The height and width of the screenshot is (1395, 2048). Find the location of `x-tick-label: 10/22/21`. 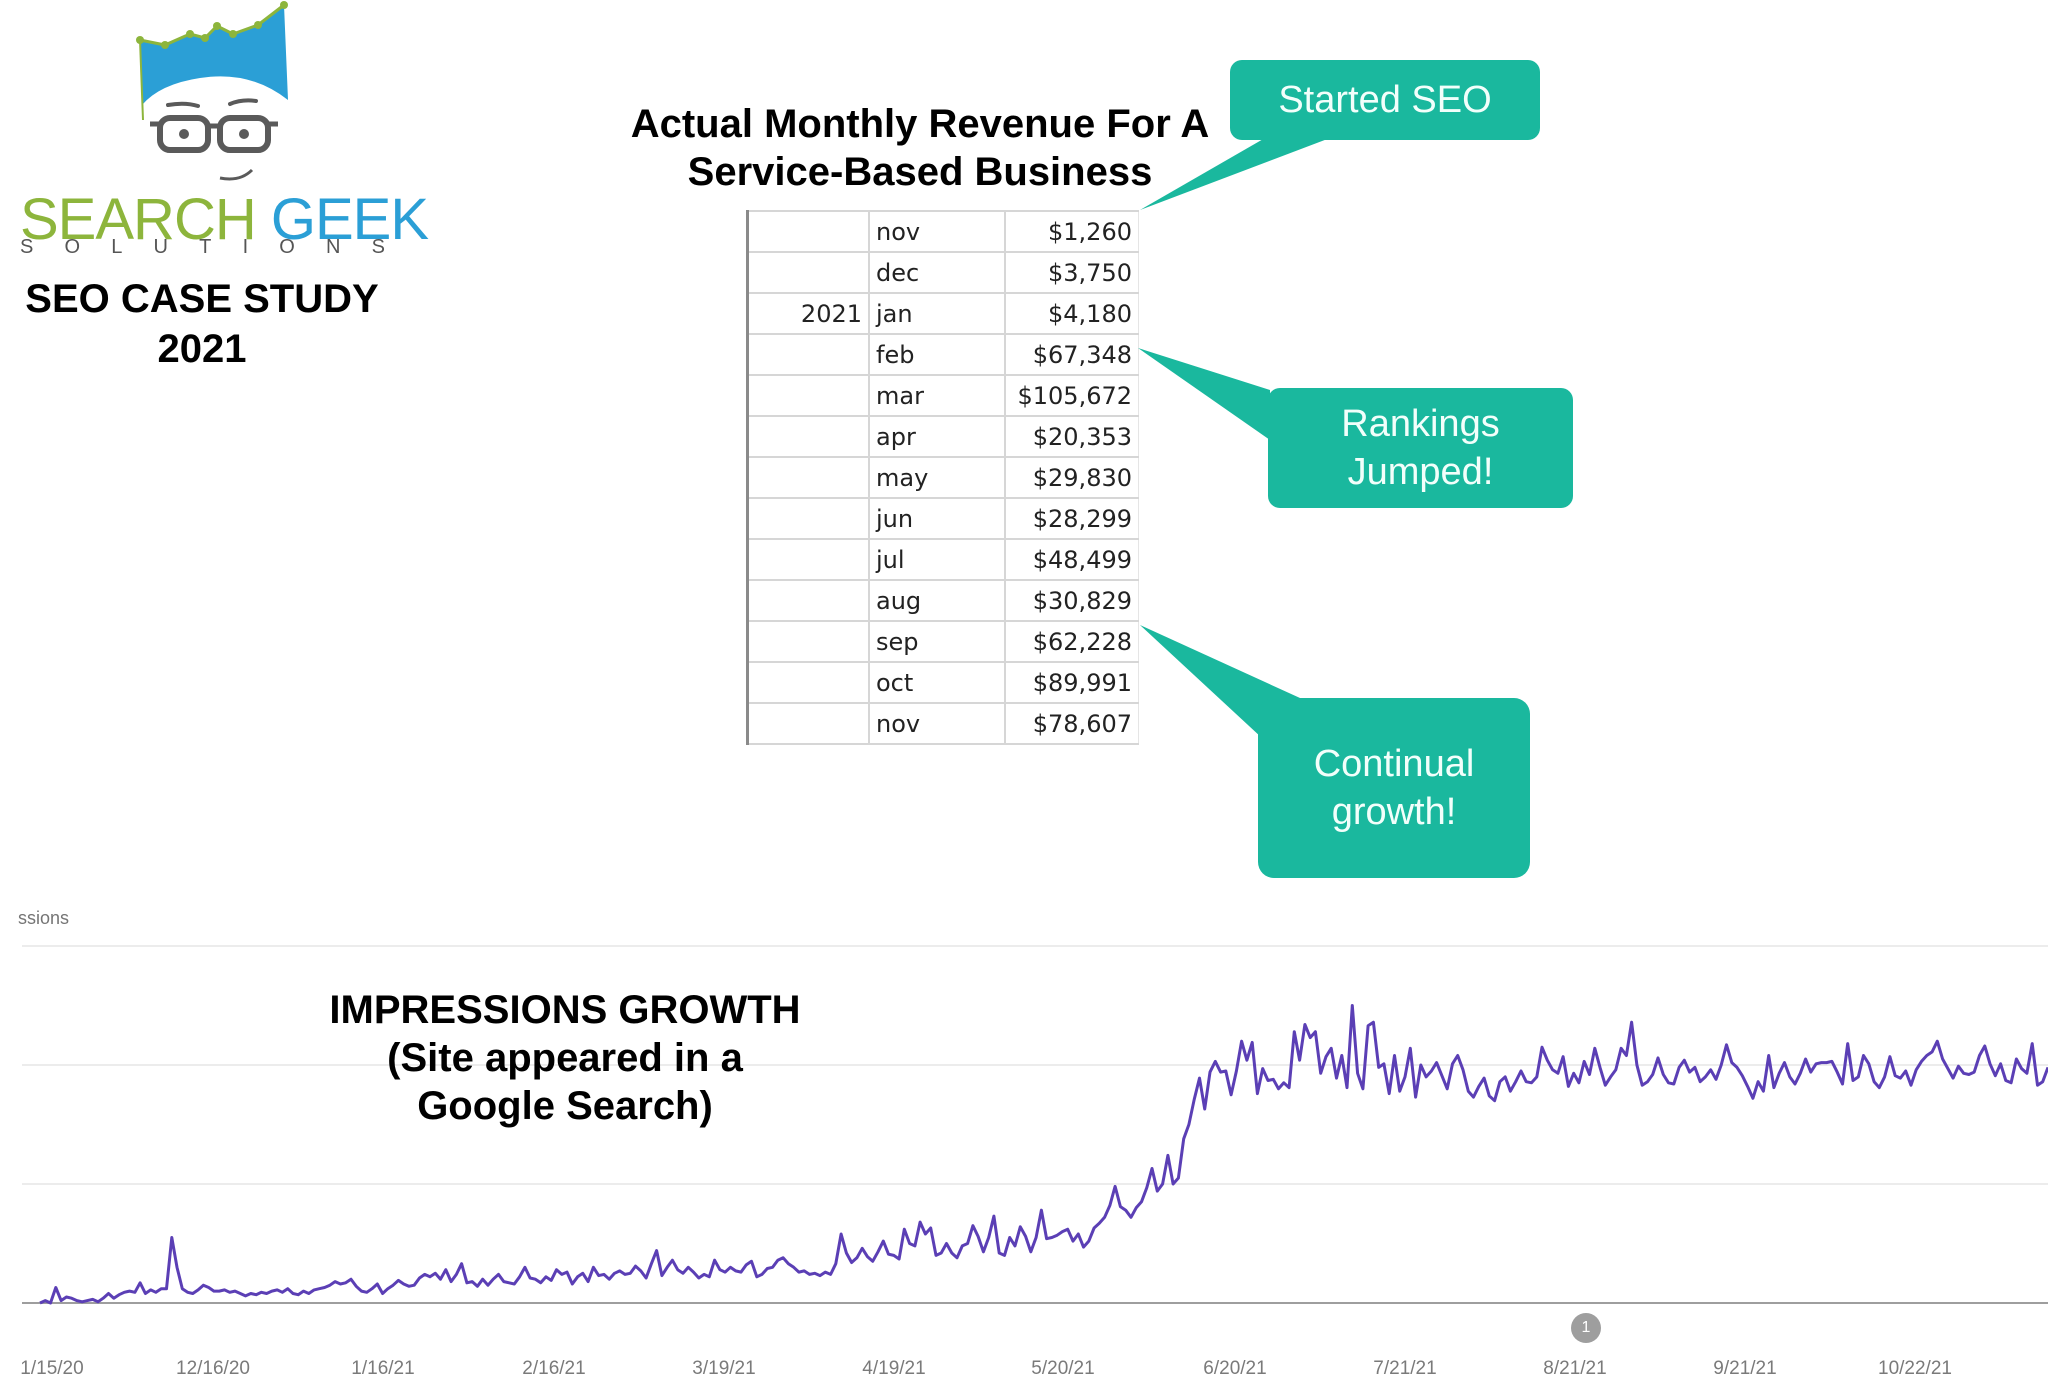

x-tick-label: 10/22/21 is located at coordinates (1915, 1368).